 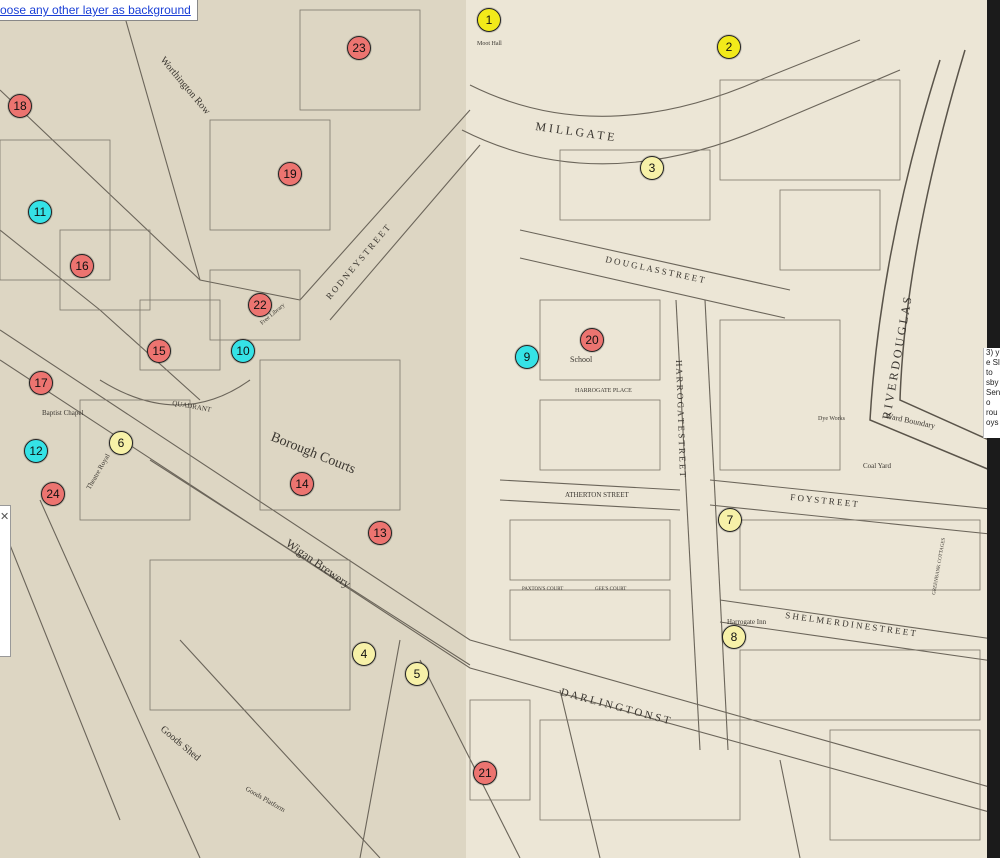 What do you see at coordinates (993, 352) in the screenshot?
I see `side-text-line: 3) y` at bounding box center [993, 352].